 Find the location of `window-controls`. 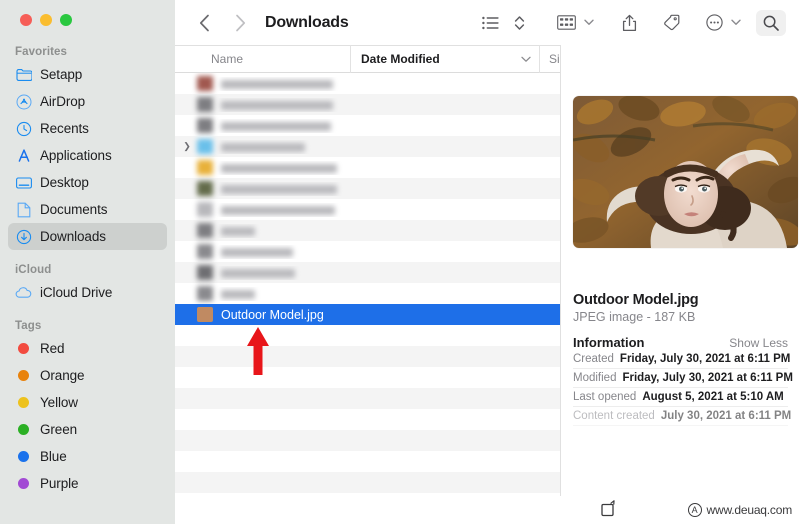

window-controls is located at coordinates (87, 18).